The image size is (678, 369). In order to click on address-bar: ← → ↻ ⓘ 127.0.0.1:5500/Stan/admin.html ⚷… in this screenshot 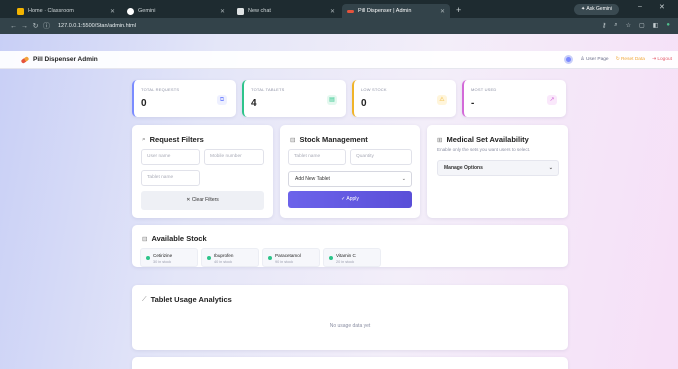, I will do `click(339, 26)`.